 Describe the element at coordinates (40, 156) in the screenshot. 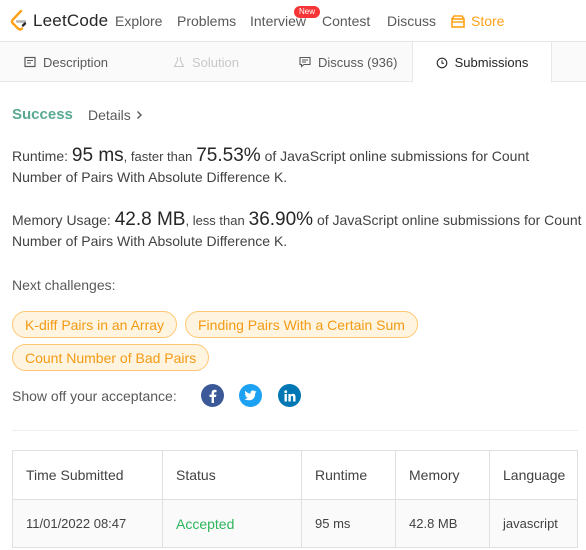

I see `runtime-label: Runtime:` at that location.